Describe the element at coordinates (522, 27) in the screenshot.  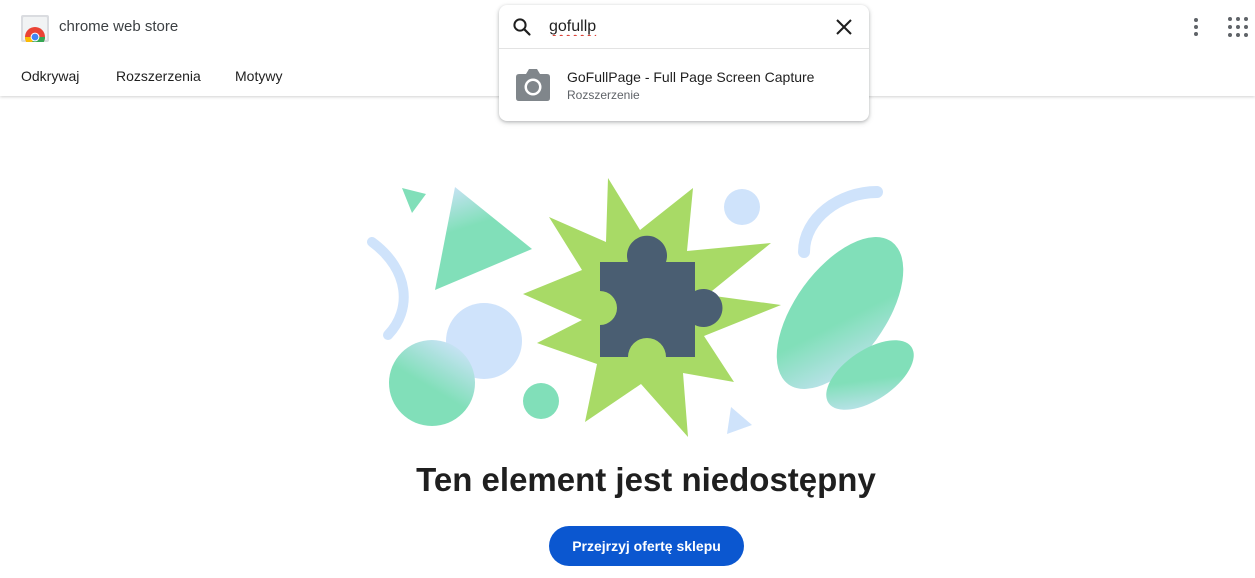
I see `search-icon` at that location.